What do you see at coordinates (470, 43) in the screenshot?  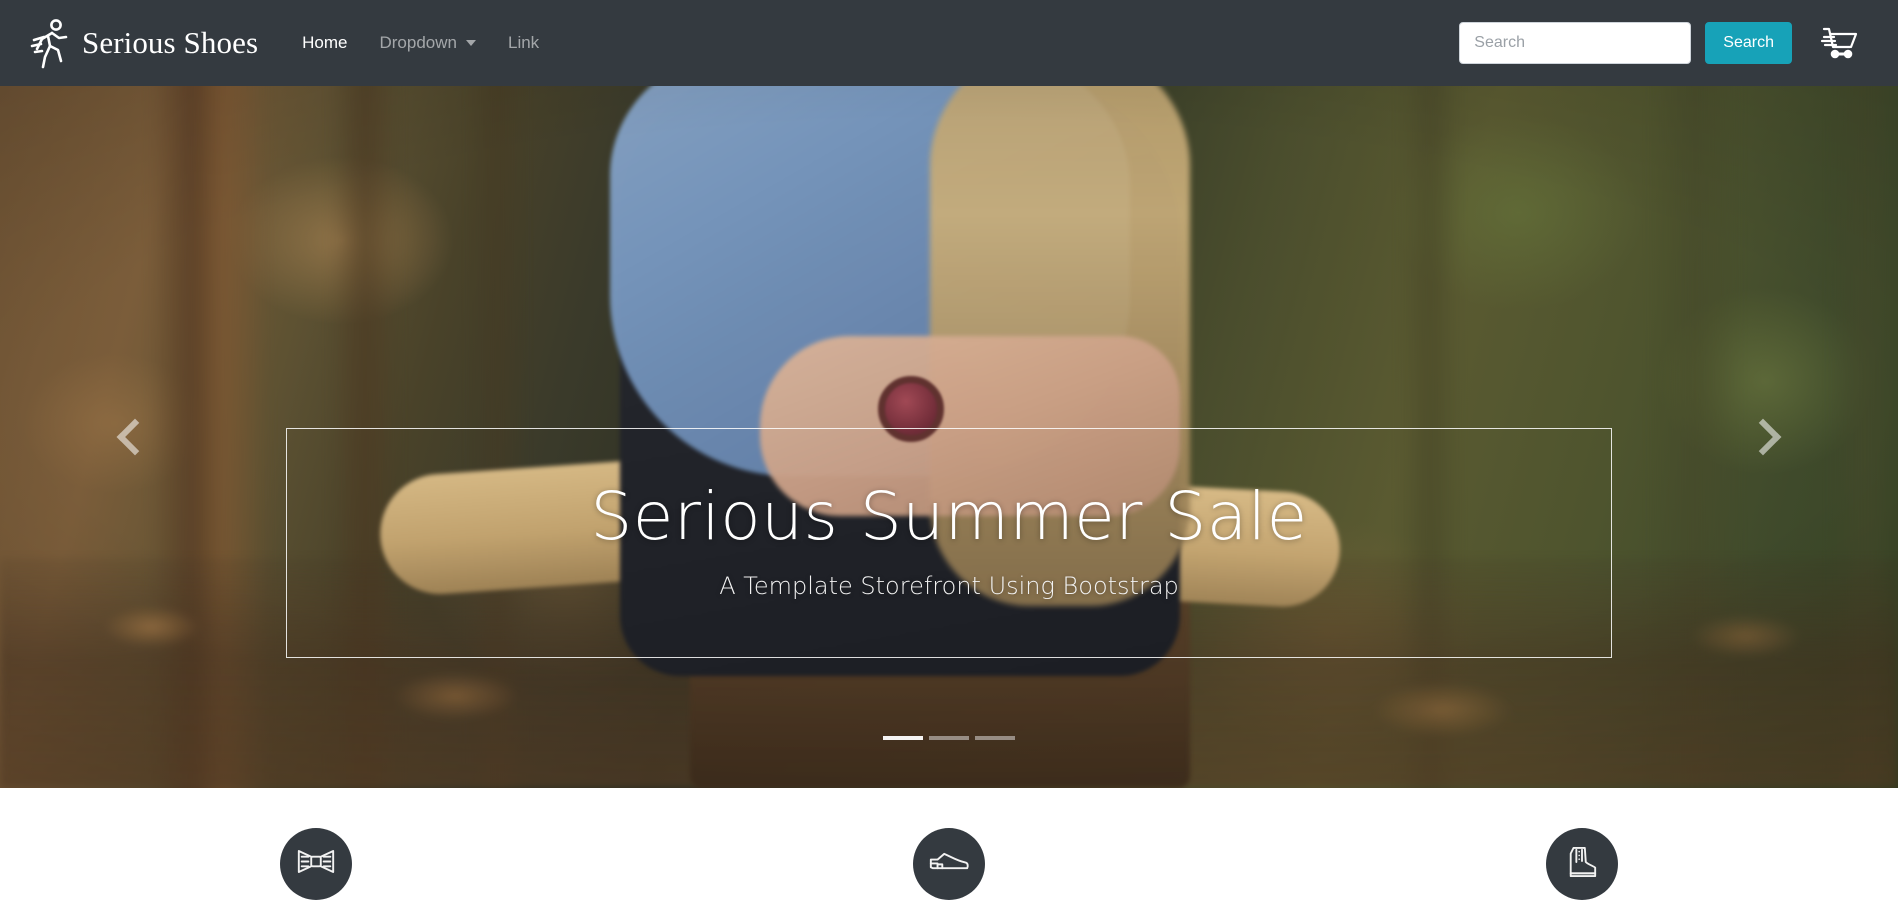 I see `chevron-down-icon` at bounding box center [470, 43].